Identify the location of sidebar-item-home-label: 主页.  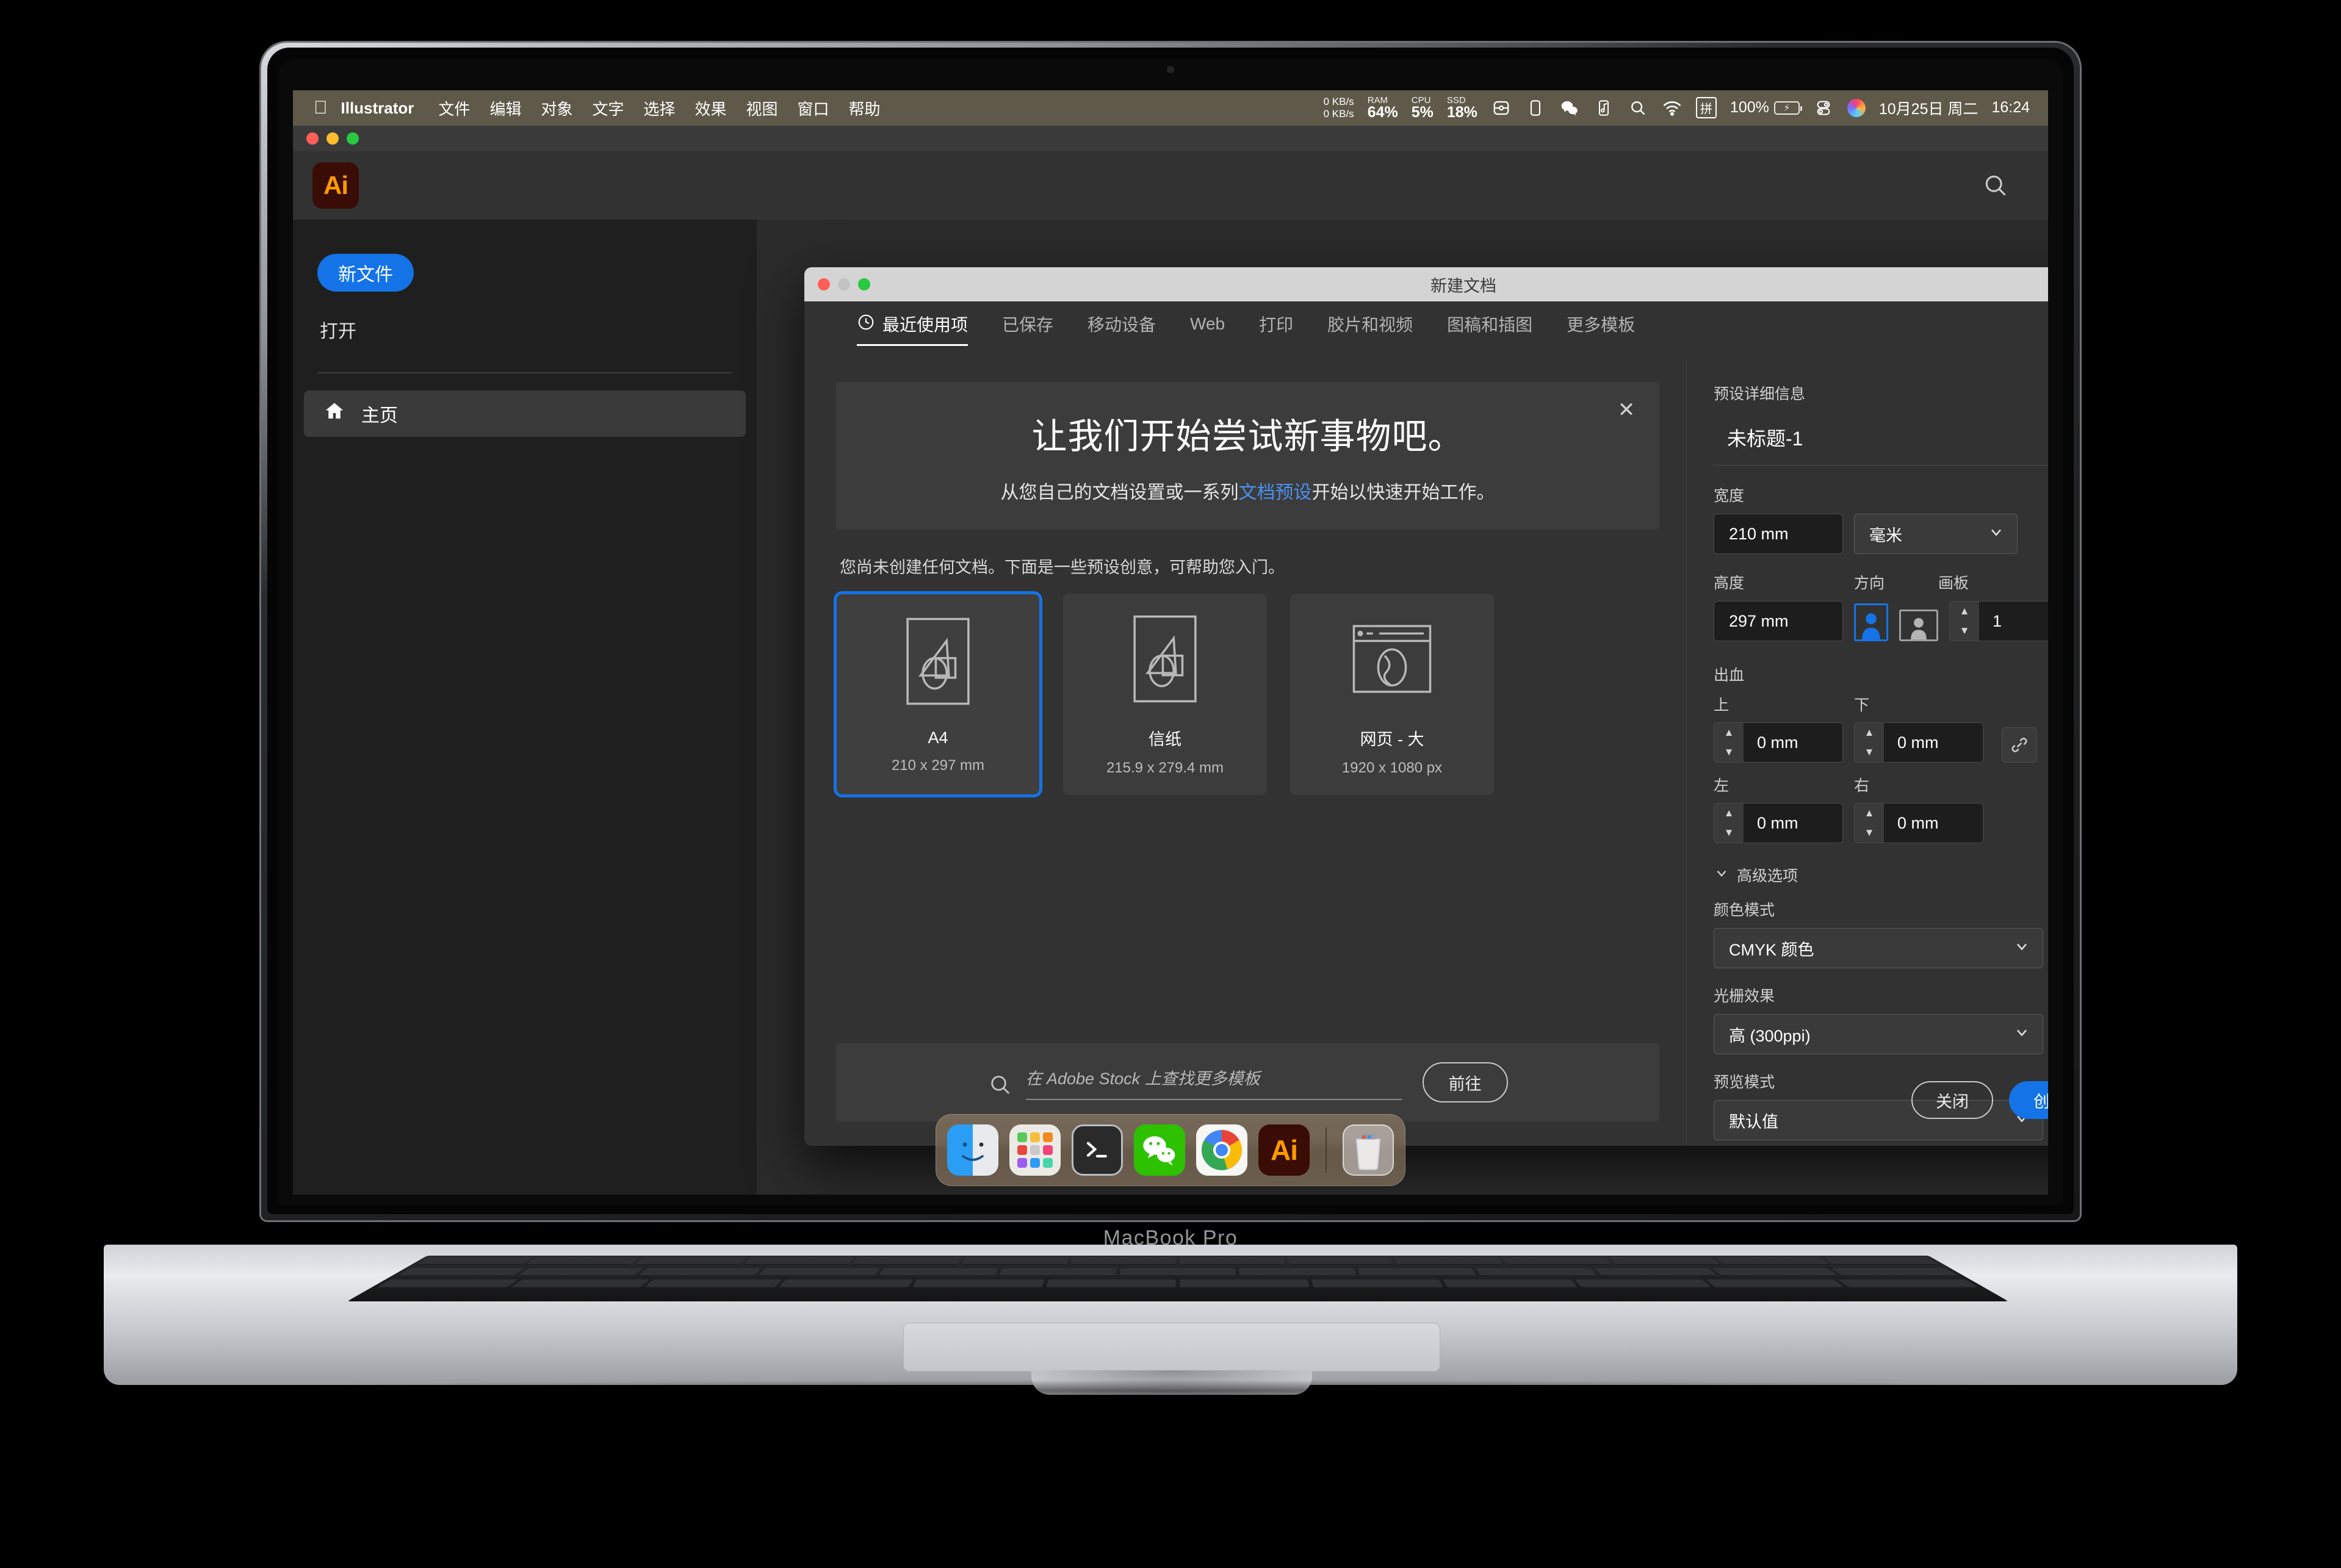
(379, 416).